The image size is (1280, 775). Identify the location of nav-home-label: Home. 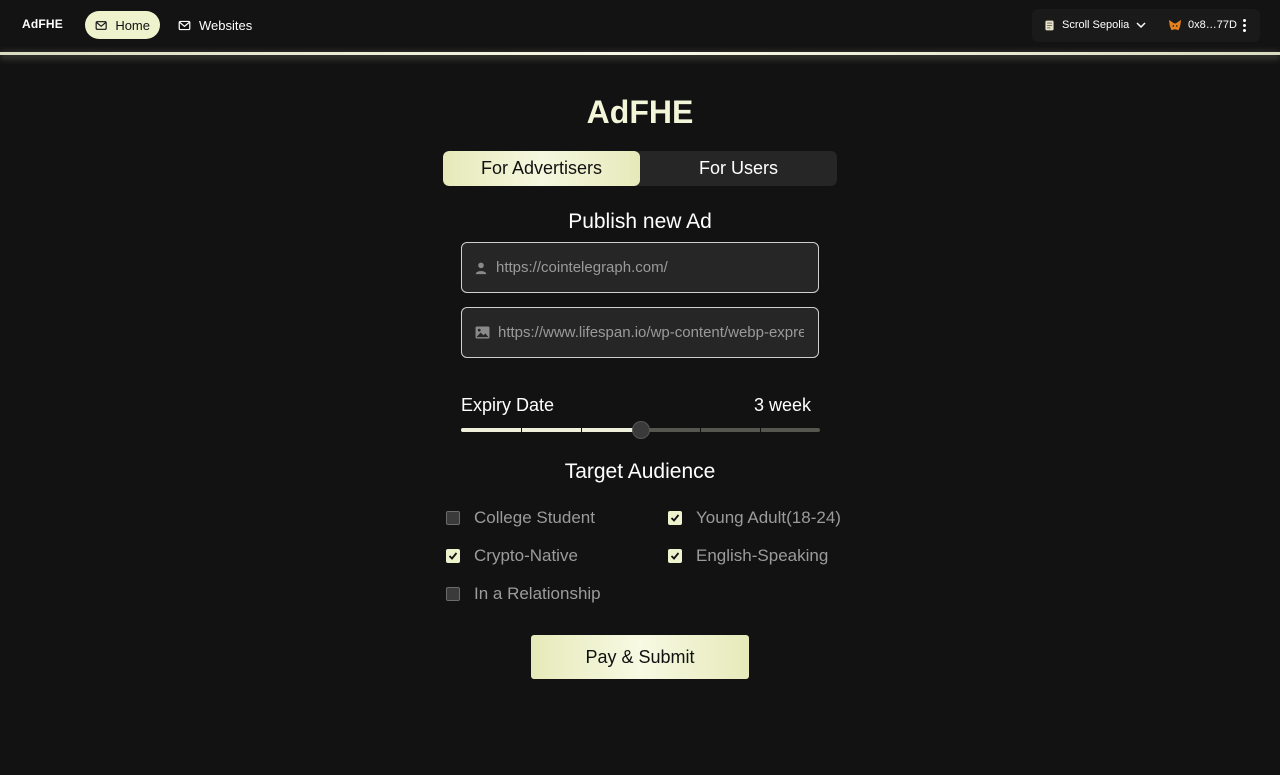
(132, 25).